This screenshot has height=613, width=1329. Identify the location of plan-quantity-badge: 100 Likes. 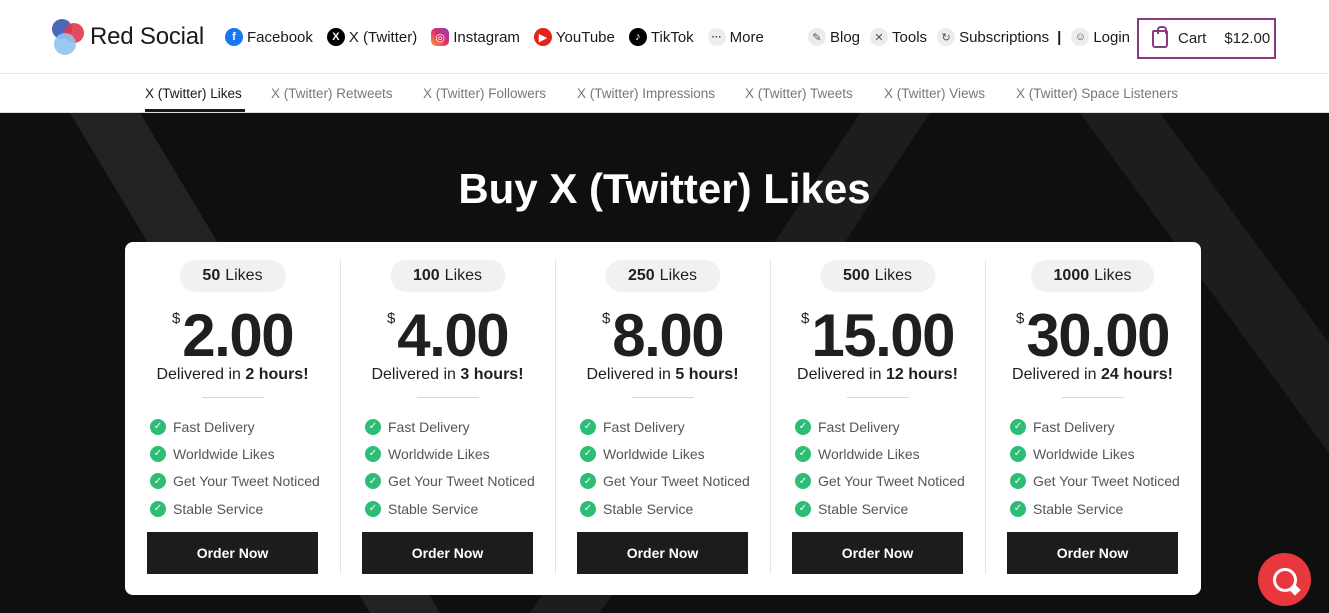
(447, 276).